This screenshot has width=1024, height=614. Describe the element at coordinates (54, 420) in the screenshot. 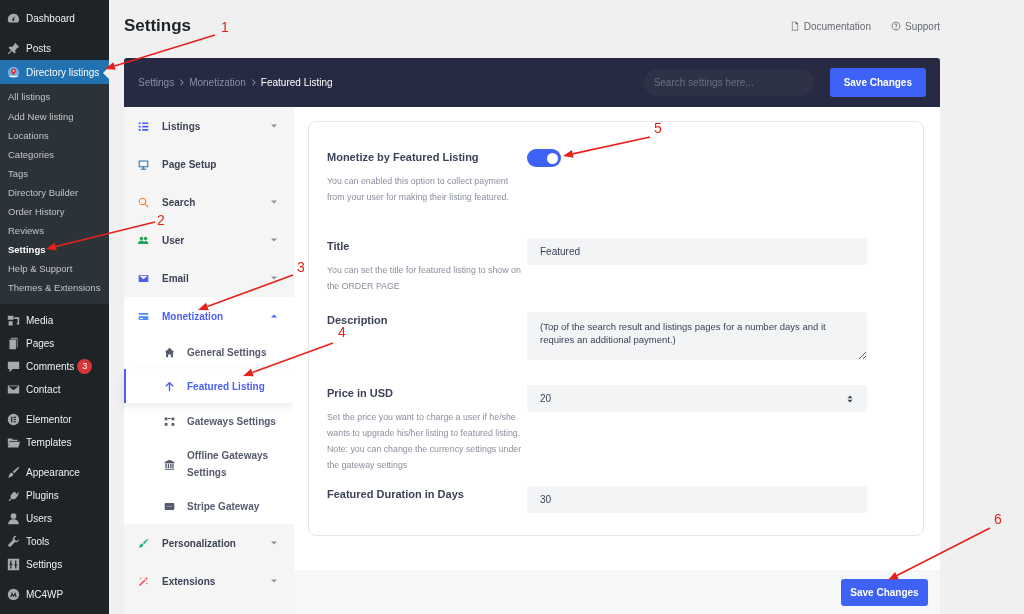

I see `menu-item: Elementor` at that location.